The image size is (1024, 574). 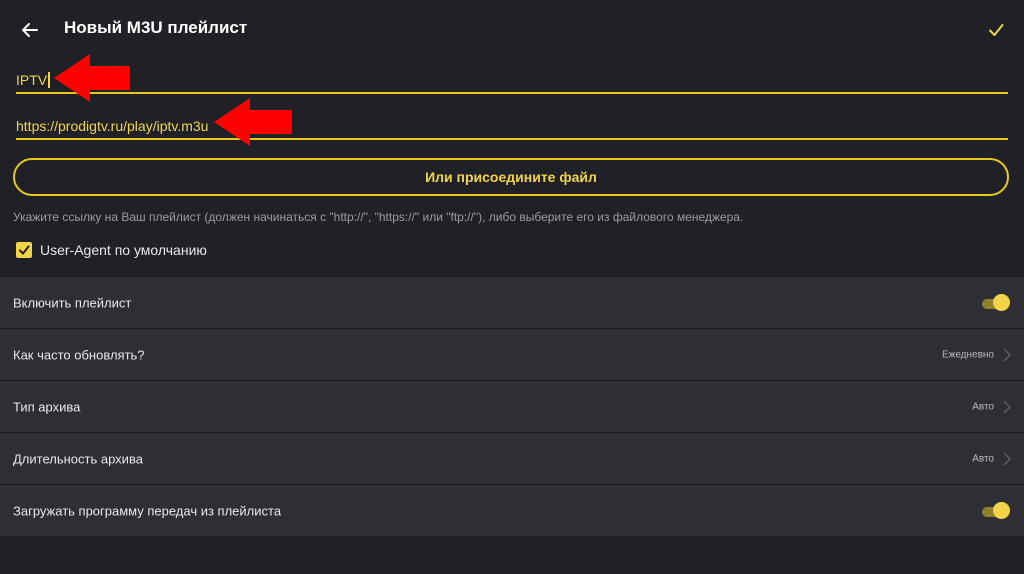 What do you see at coordinates (156, 27) in the screenshot?
I see `page-title: Новый M3U плейлист` at bounding box center [156, 27].